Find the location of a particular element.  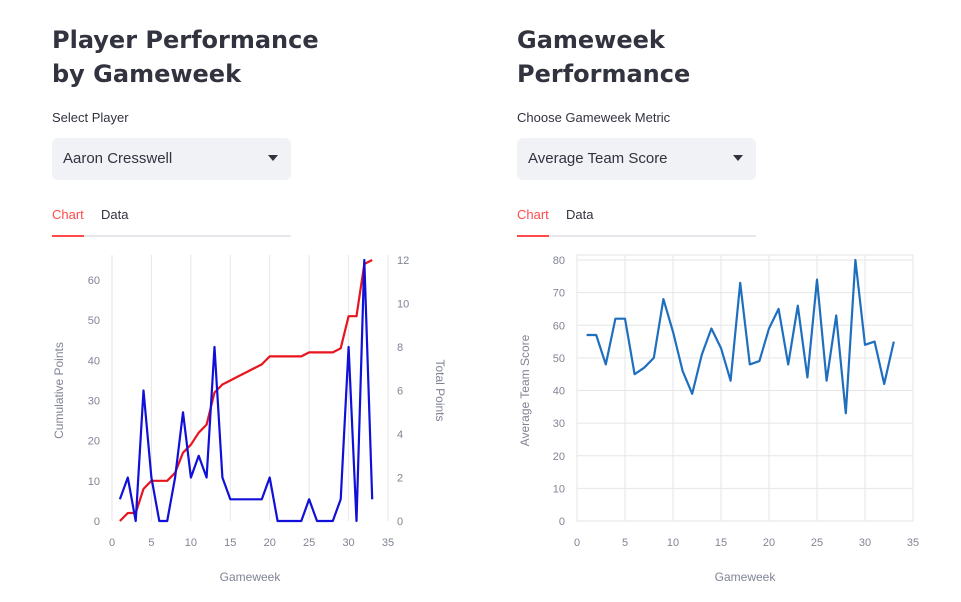

y-axis-label: Average Team Score is located at coordinates (525, 390).